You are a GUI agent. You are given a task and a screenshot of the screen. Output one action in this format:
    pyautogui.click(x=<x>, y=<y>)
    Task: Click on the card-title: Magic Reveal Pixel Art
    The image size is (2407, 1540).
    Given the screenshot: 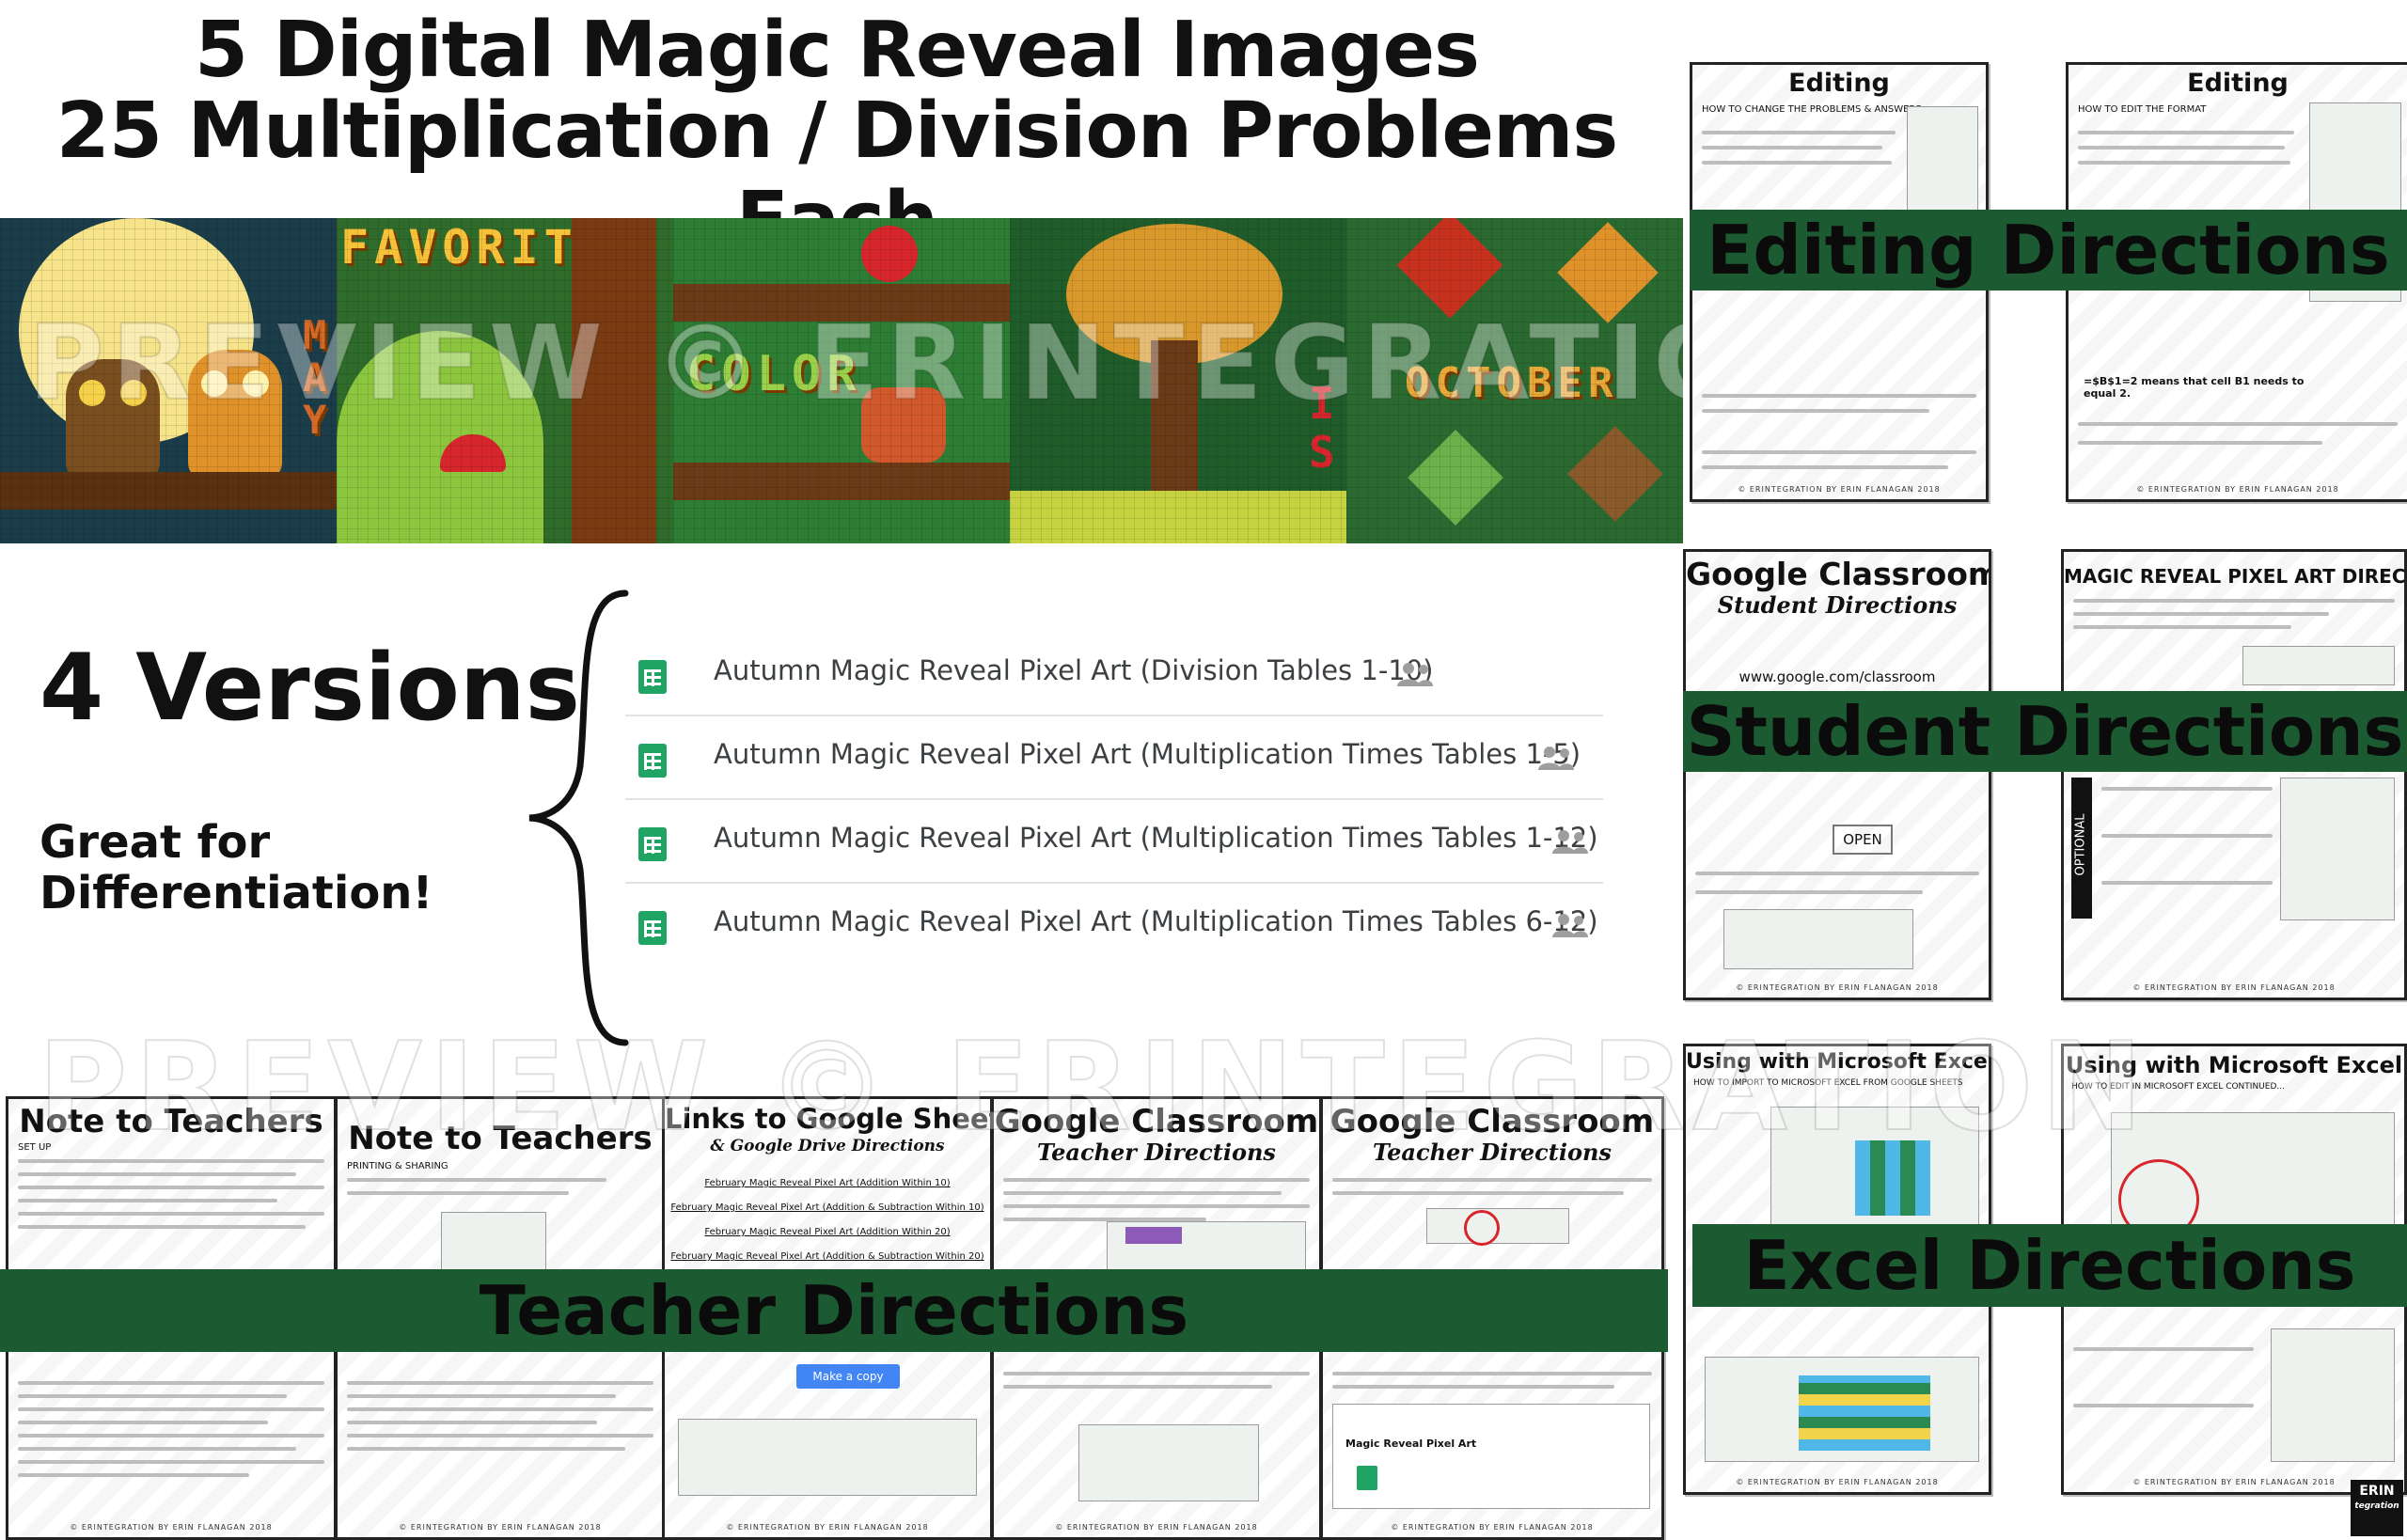 What is the action you would take?
    pyautogui.click(x=1411, y=1444)
    